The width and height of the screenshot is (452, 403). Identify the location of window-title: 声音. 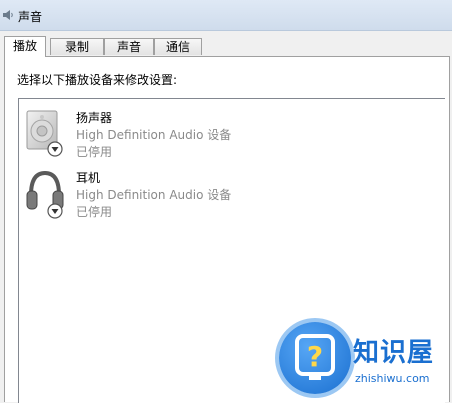
(30, 17).